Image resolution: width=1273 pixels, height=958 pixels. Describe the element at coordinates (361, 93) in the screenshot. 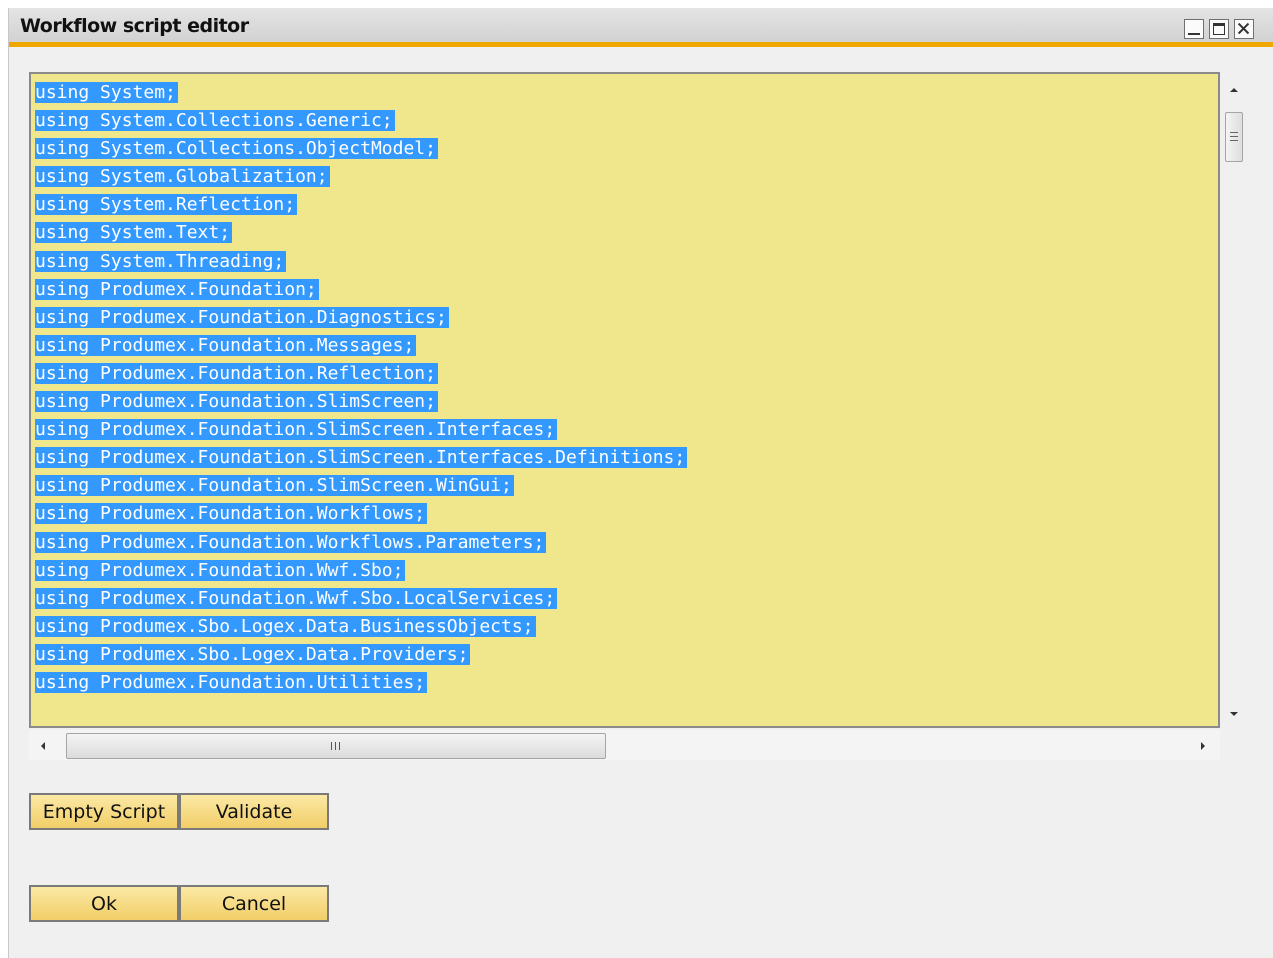

I see `code-line: using System;` at that location.